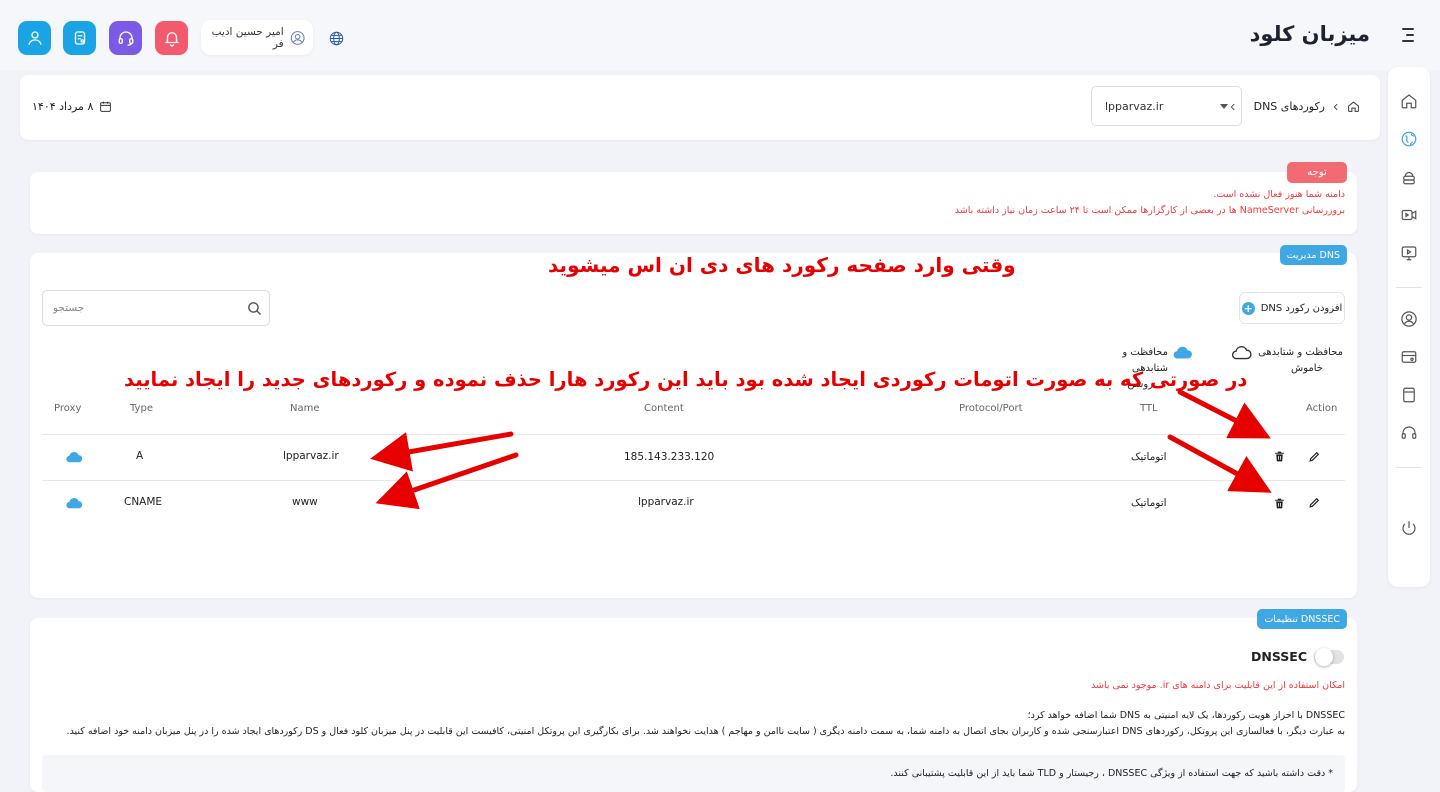 This screenshot has height=792, width=1440. I want to click on user-circle-icon, so click(297, 37).